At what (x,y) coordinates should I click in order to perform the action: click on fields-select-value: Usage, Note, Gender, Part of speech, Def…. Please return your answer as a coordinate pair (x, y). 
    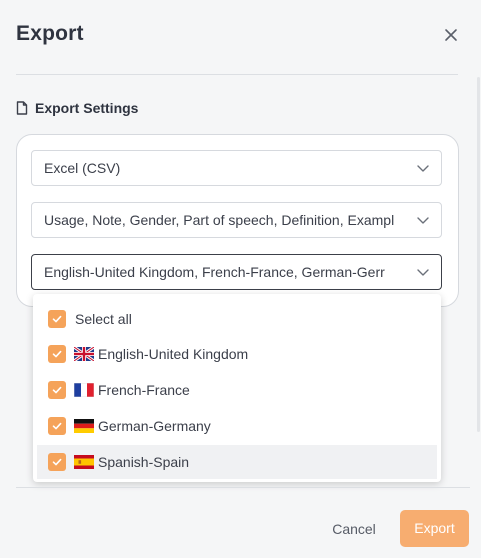
    Looking at the image, I should click on (219, 220).